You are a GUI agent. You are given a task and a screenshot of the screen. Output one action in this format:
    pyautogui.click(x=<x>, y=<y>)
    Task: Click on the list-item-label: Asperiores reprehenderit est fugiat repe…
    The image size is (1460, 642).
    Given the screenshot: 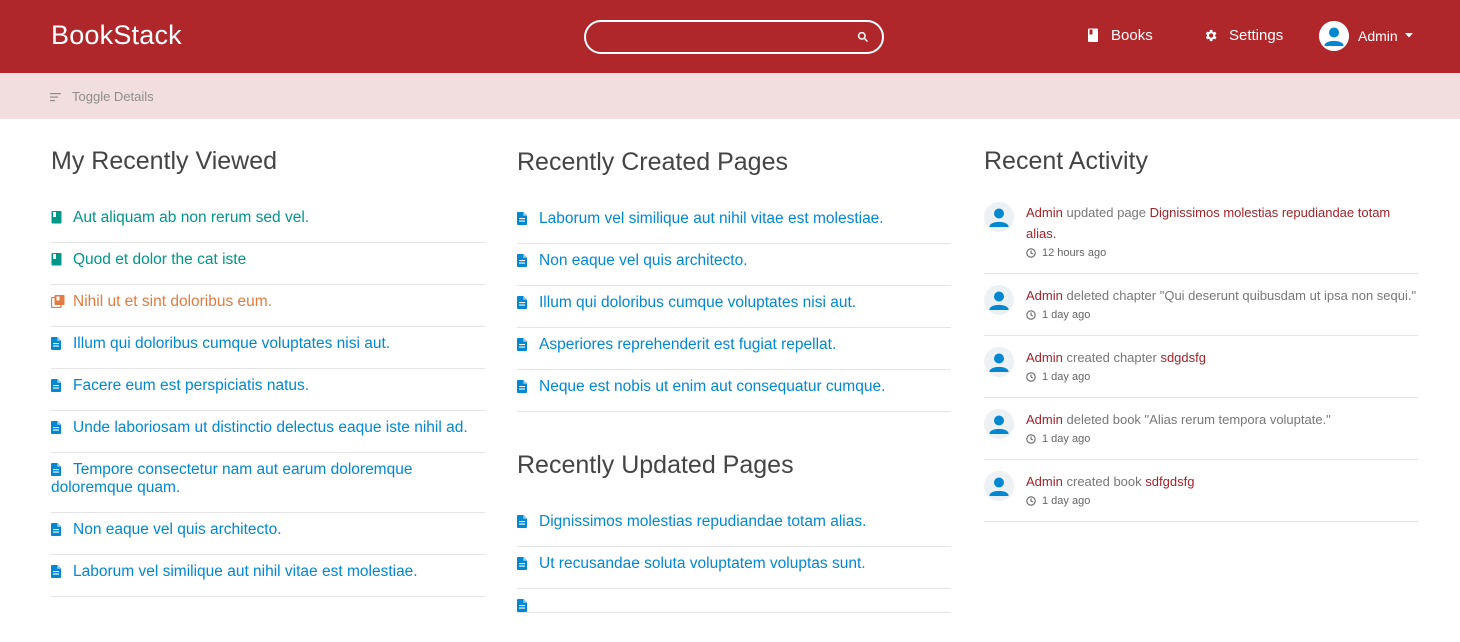 What is the action you would take?
    pyautogui.click(x=688, y=344)
    